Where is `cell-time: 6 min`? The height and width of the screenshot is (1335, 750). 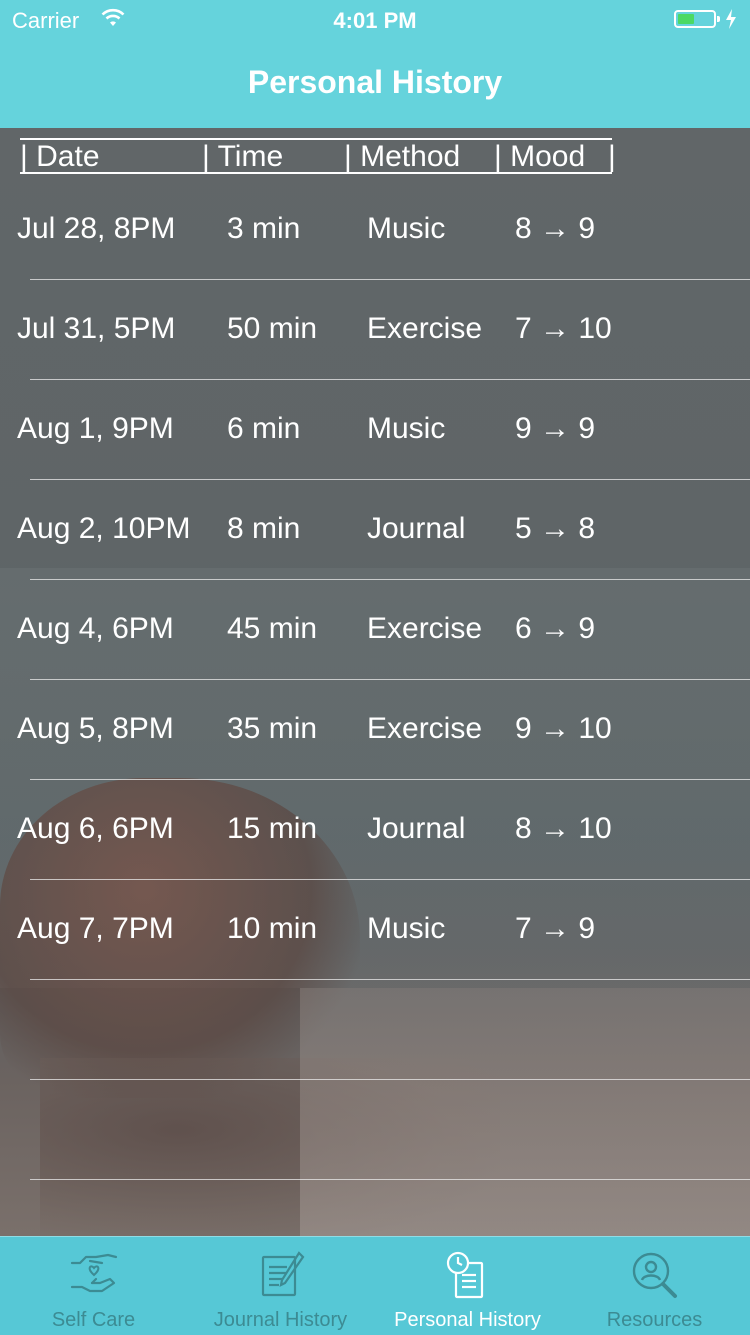 cell-time: 6 min is located at coordinates (264, 428).